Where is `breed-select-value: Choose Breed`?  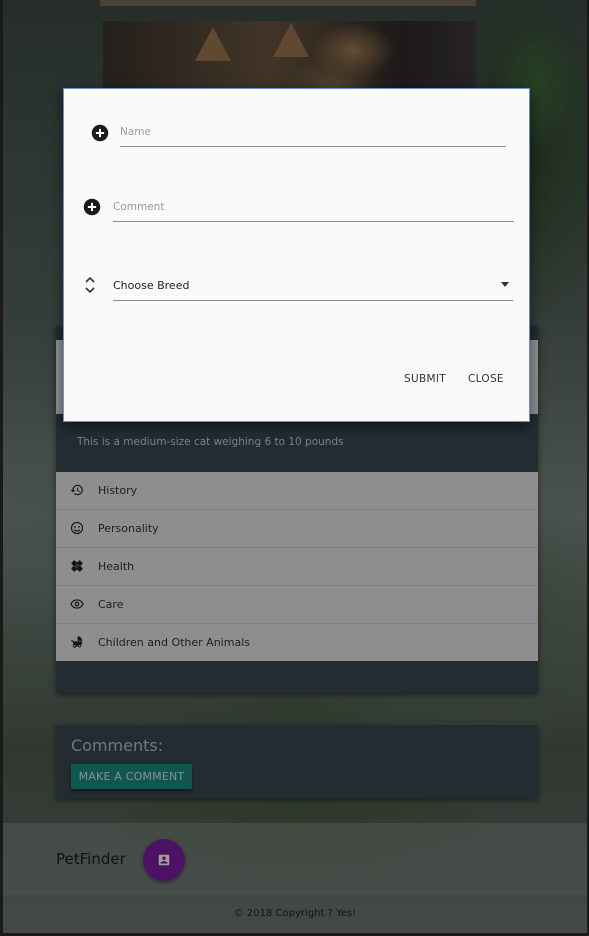
breed-select-value: Choose Breed is located at coordinates (151, 285).